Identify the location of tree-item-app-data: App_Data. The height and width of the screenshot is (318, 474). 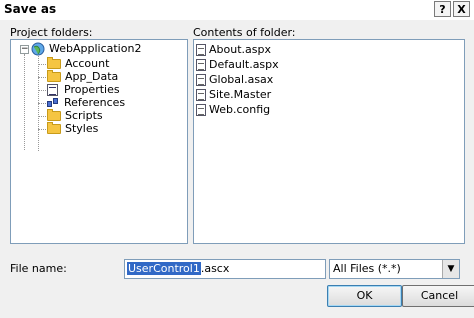
(82, 77).